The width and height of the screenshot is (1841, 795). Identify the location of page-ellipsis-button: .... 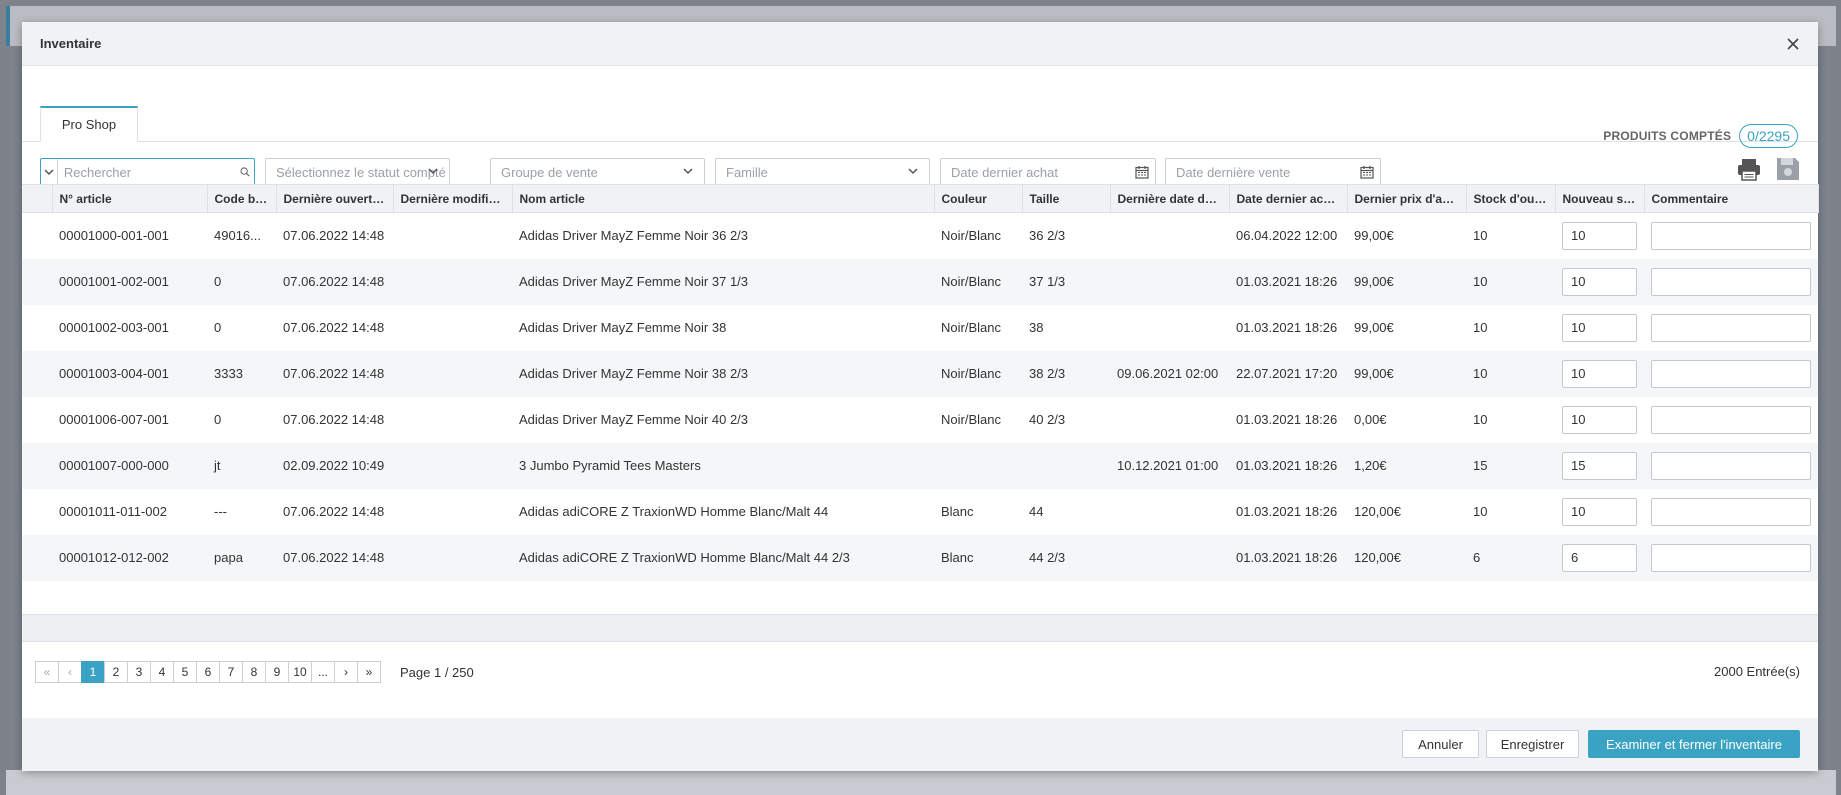
(323, 672).